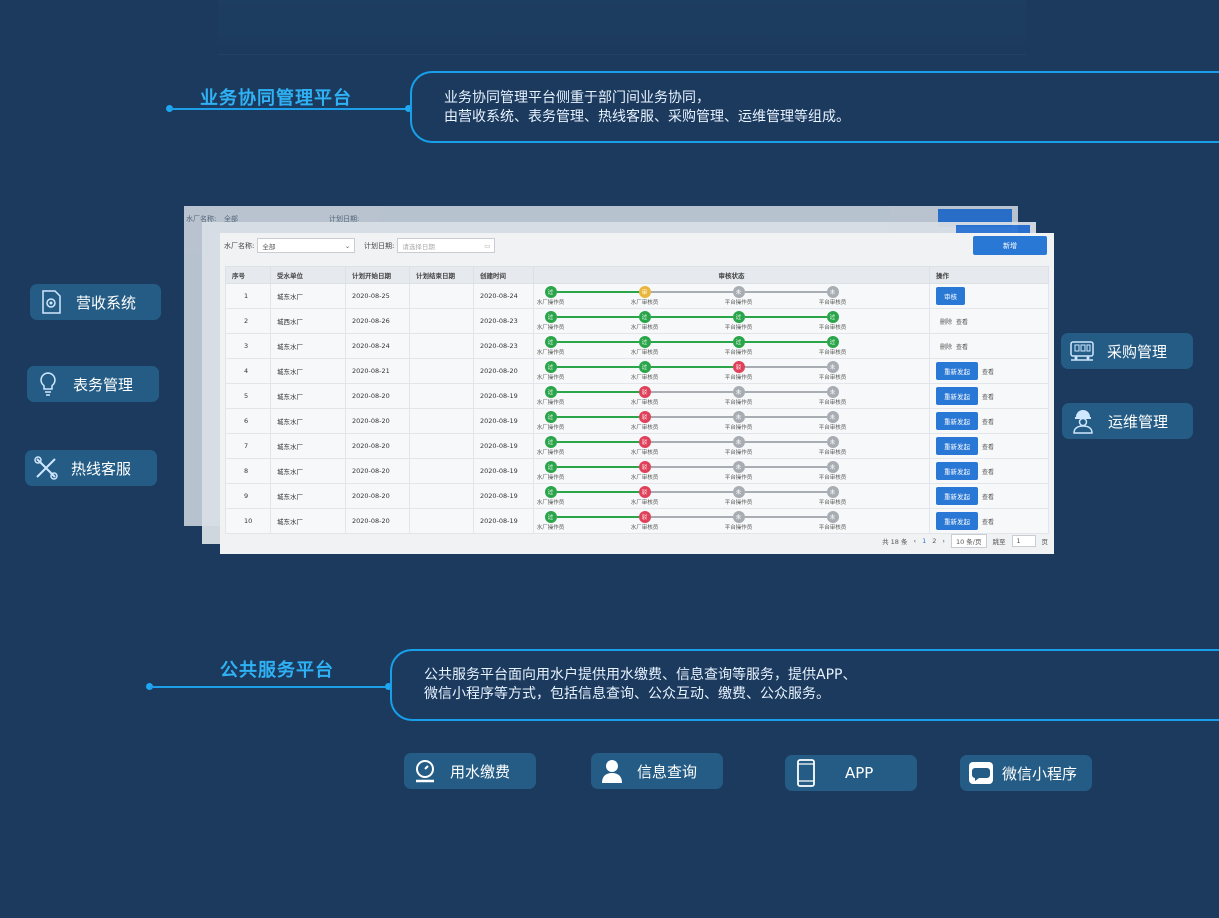 Image resolution: width=1219 pixels, height=918 pixels. Describe the element at coordinates (934, 541) in the screenshot. I see `page-2: 2` at that location.